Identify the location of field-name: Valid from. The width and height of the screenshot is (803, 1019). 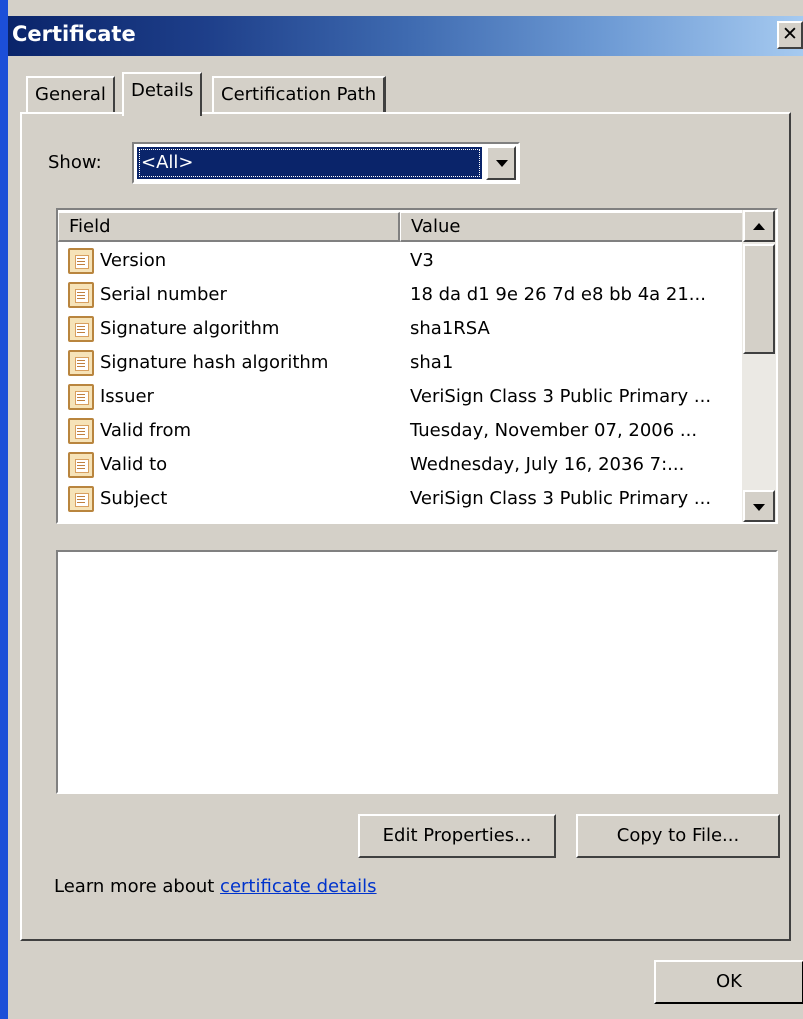
(145, 430).